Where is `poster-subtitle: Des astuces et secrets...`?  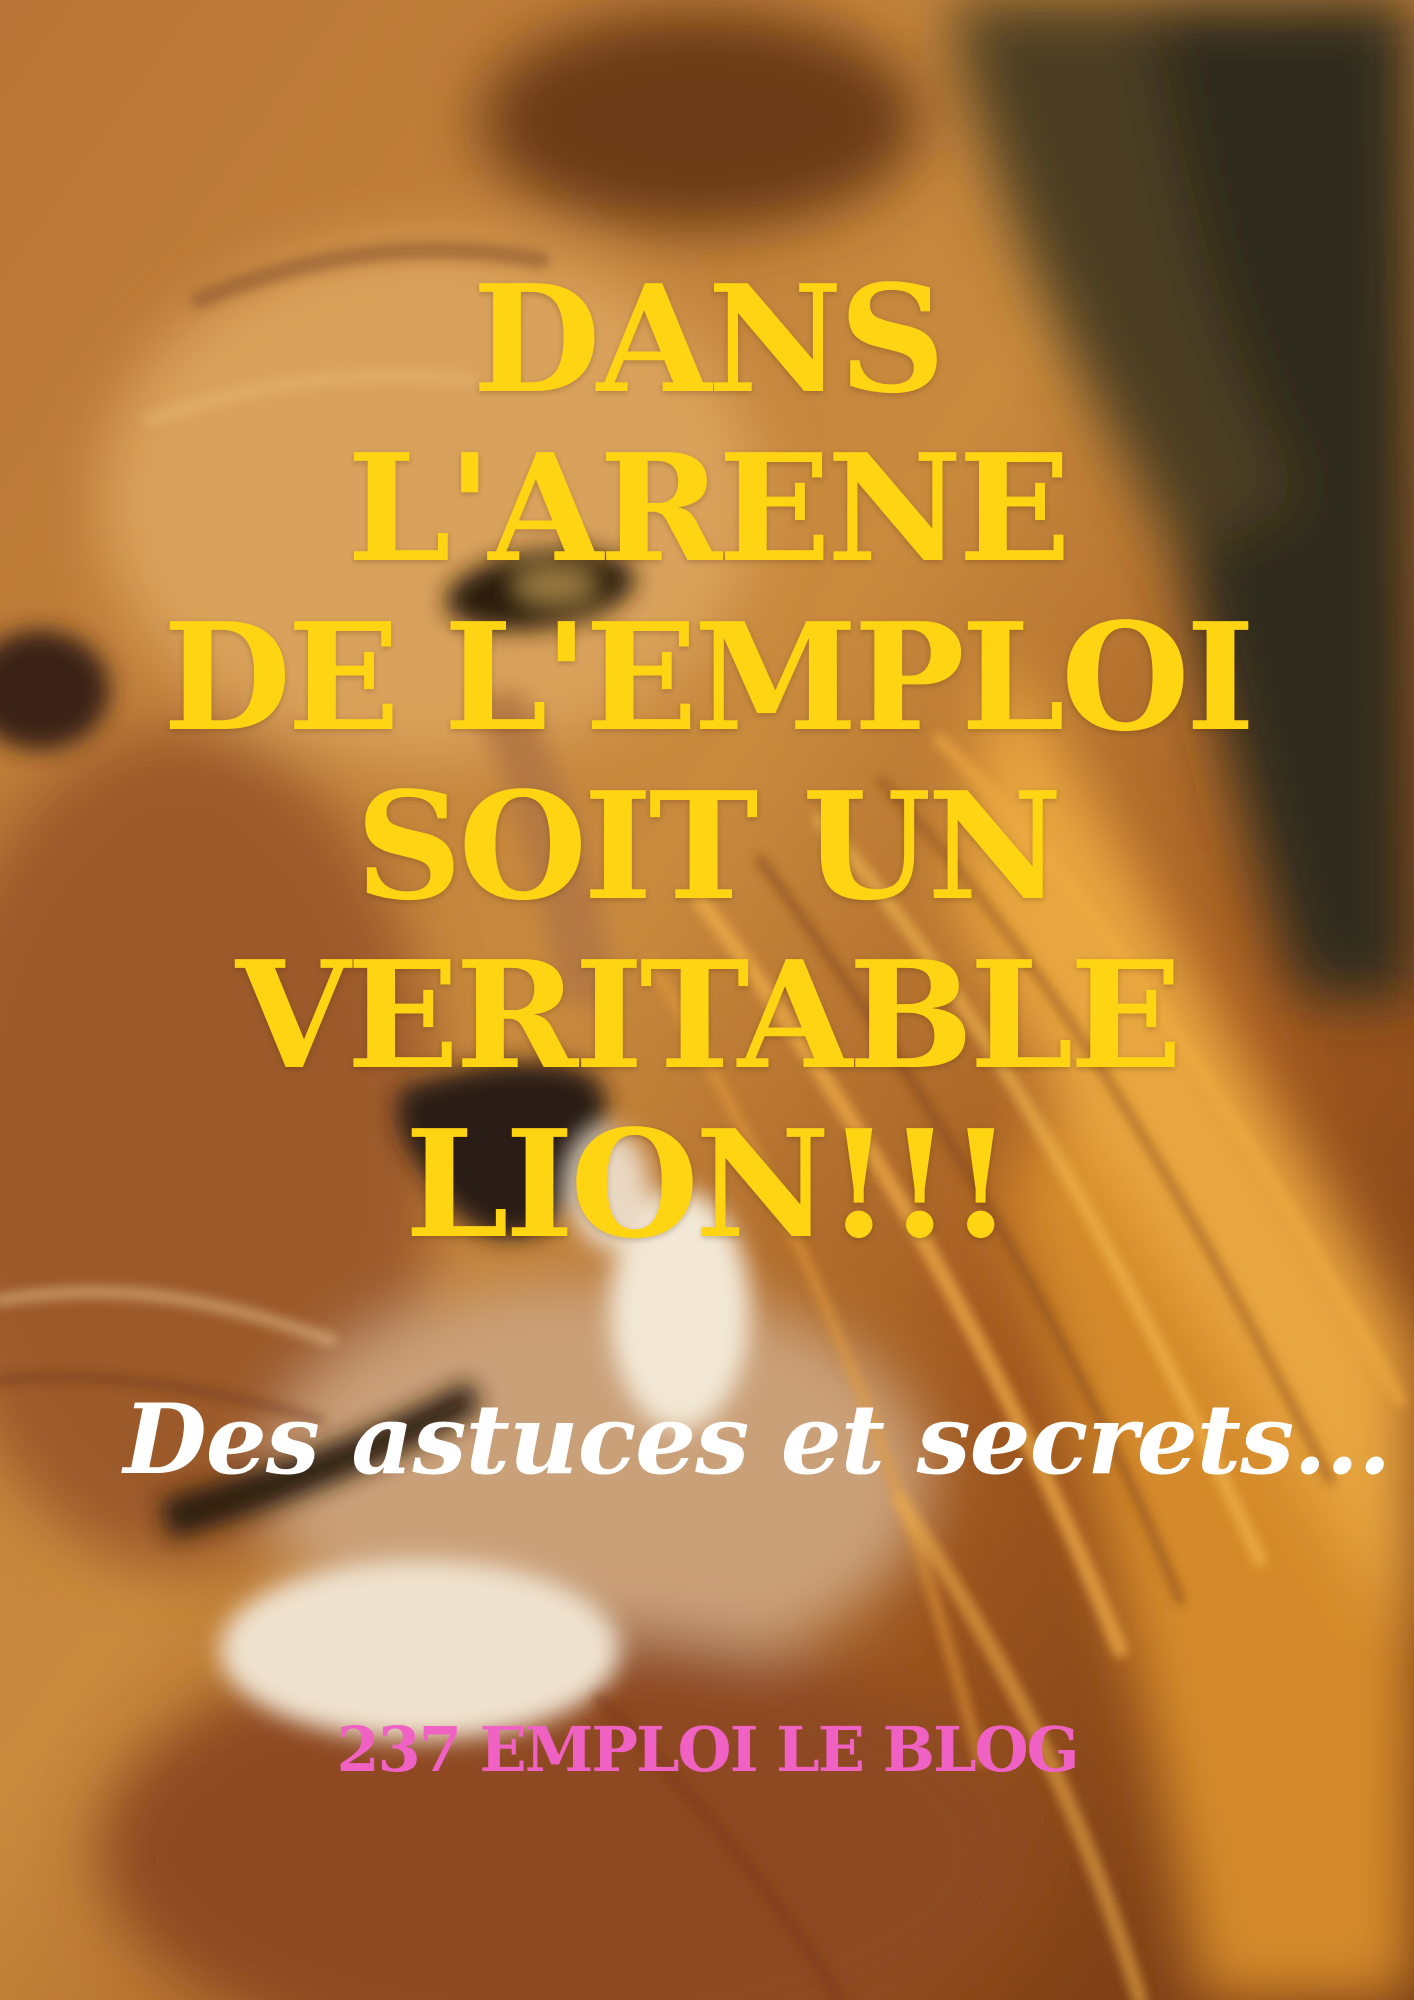
poster-subtitle: Des astuces et secrets... is located at coordinates (757, 1439).